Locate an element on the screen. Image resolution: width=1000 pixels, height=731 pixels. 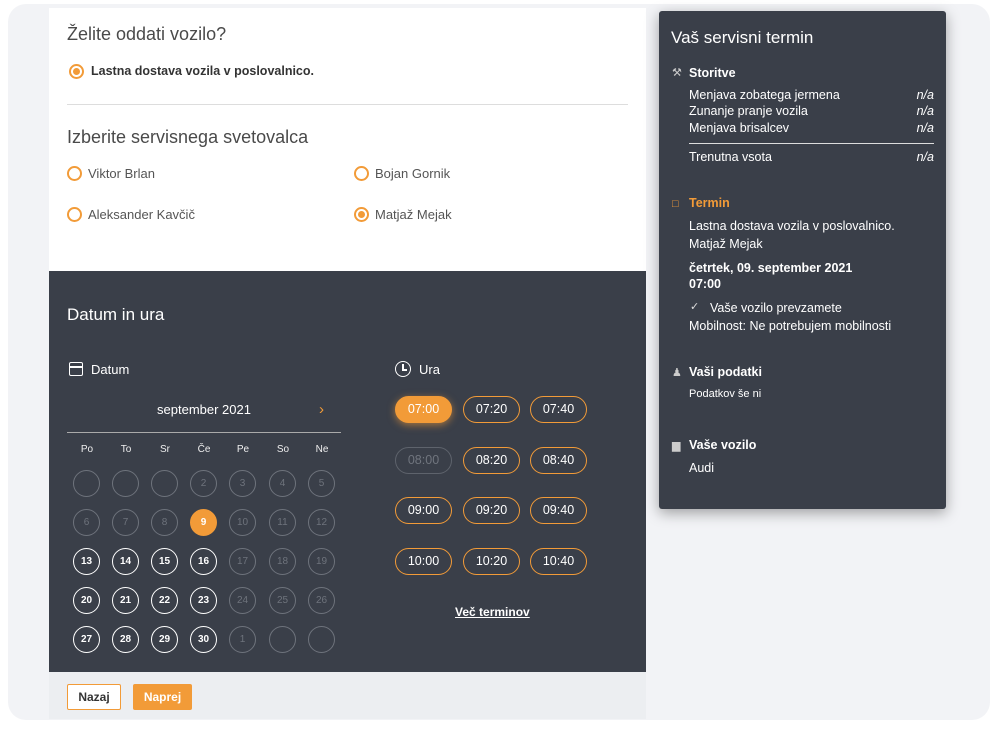
summary-divider is located at coordinates (811, 143).